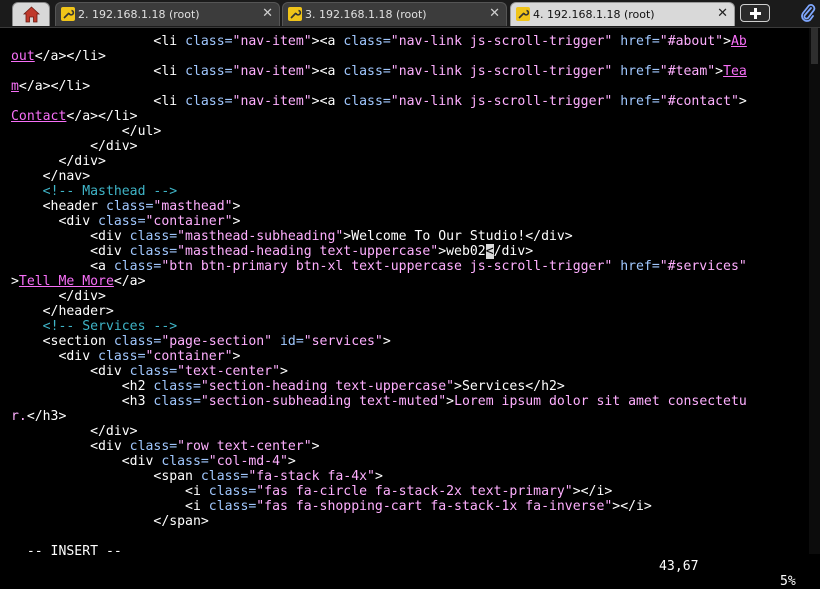 The height and width of the screenshot is (589, 820). Describe the element at coordinates (409, 461) in the screenshot. I see `editor-line: <div class="col-md-4">` at that location.